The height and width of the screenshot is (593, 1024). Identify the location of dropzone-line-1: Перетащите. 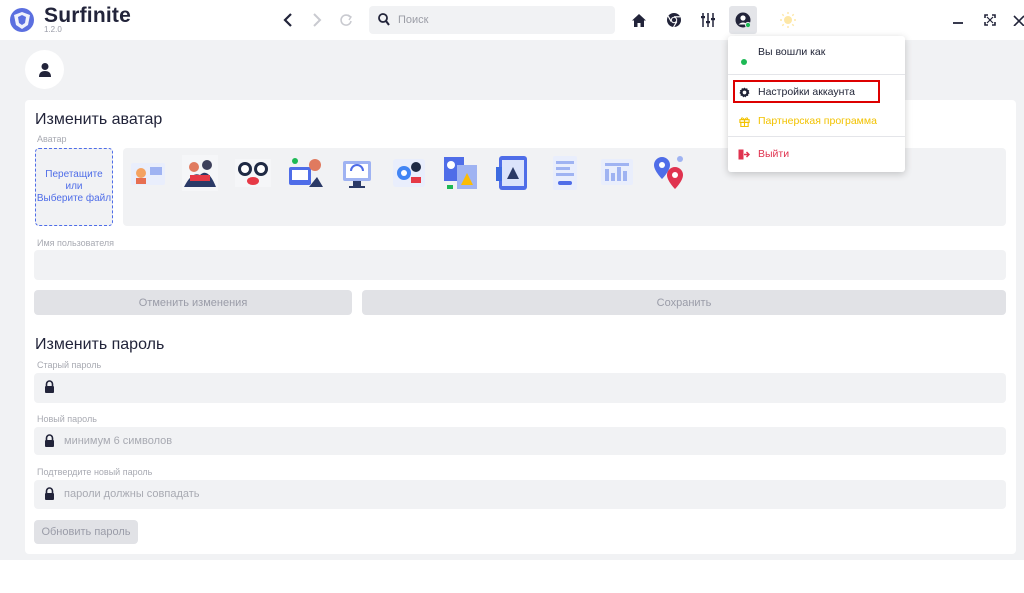
(74, 174).